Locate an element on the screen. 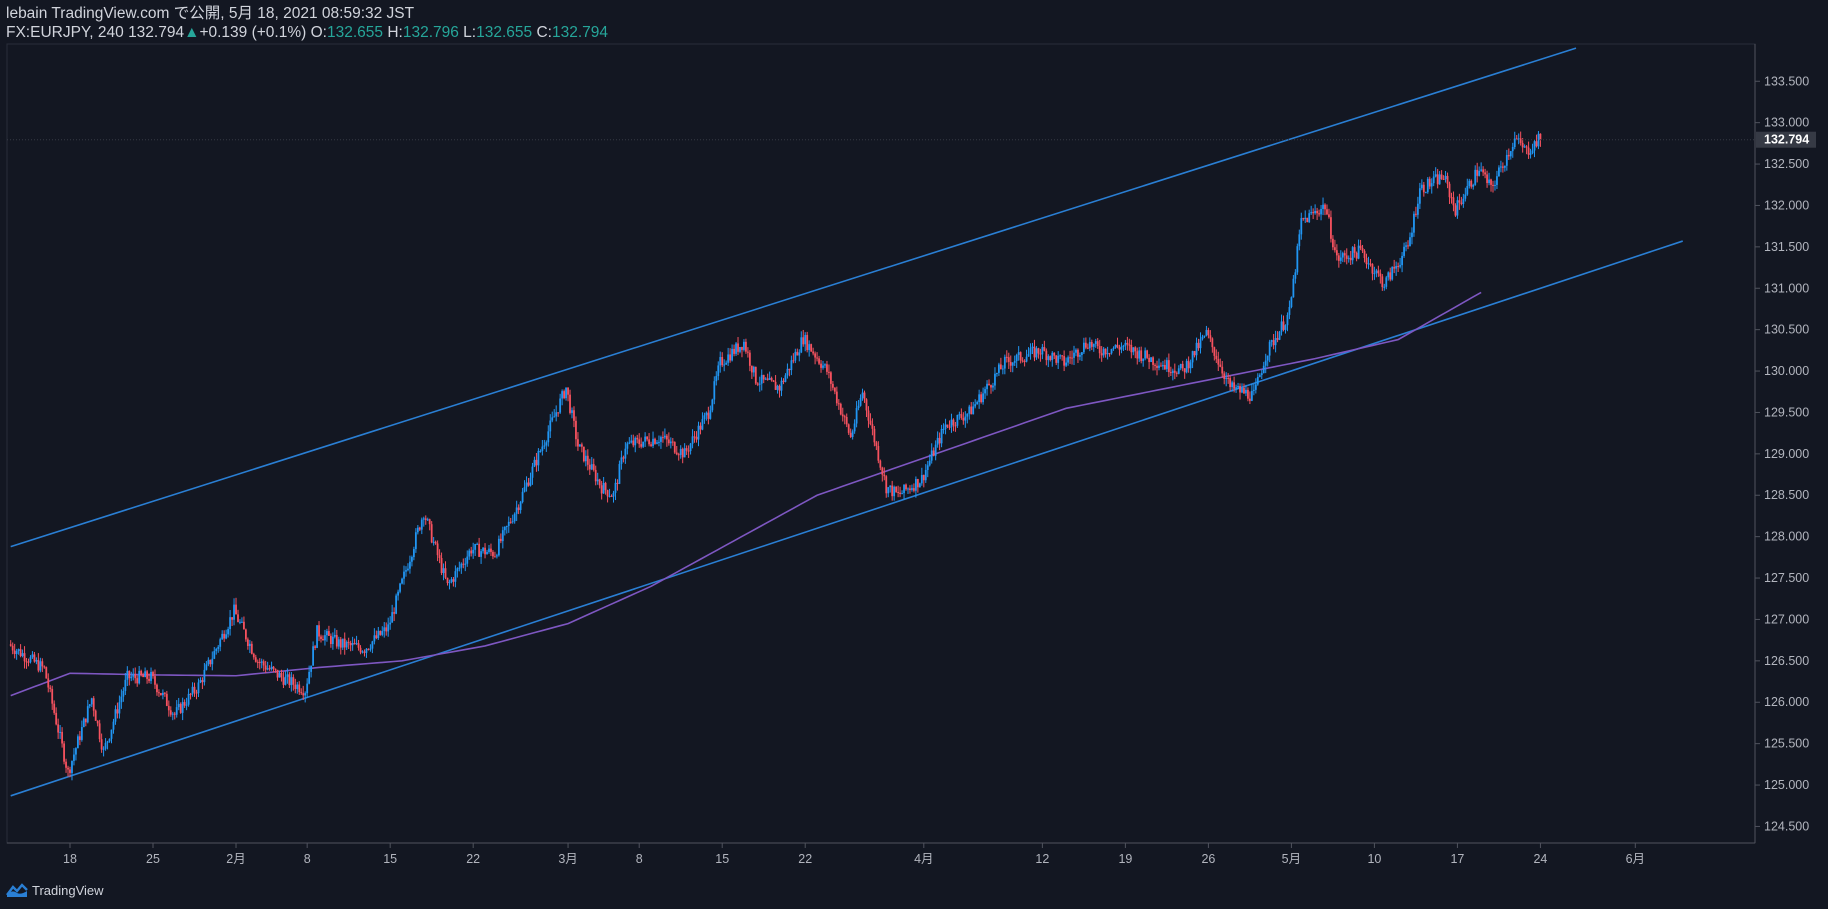 The width and height of the screenshot is (1828, 909). y-tick-label: 127.000 is located at coordinates (1786, 619).